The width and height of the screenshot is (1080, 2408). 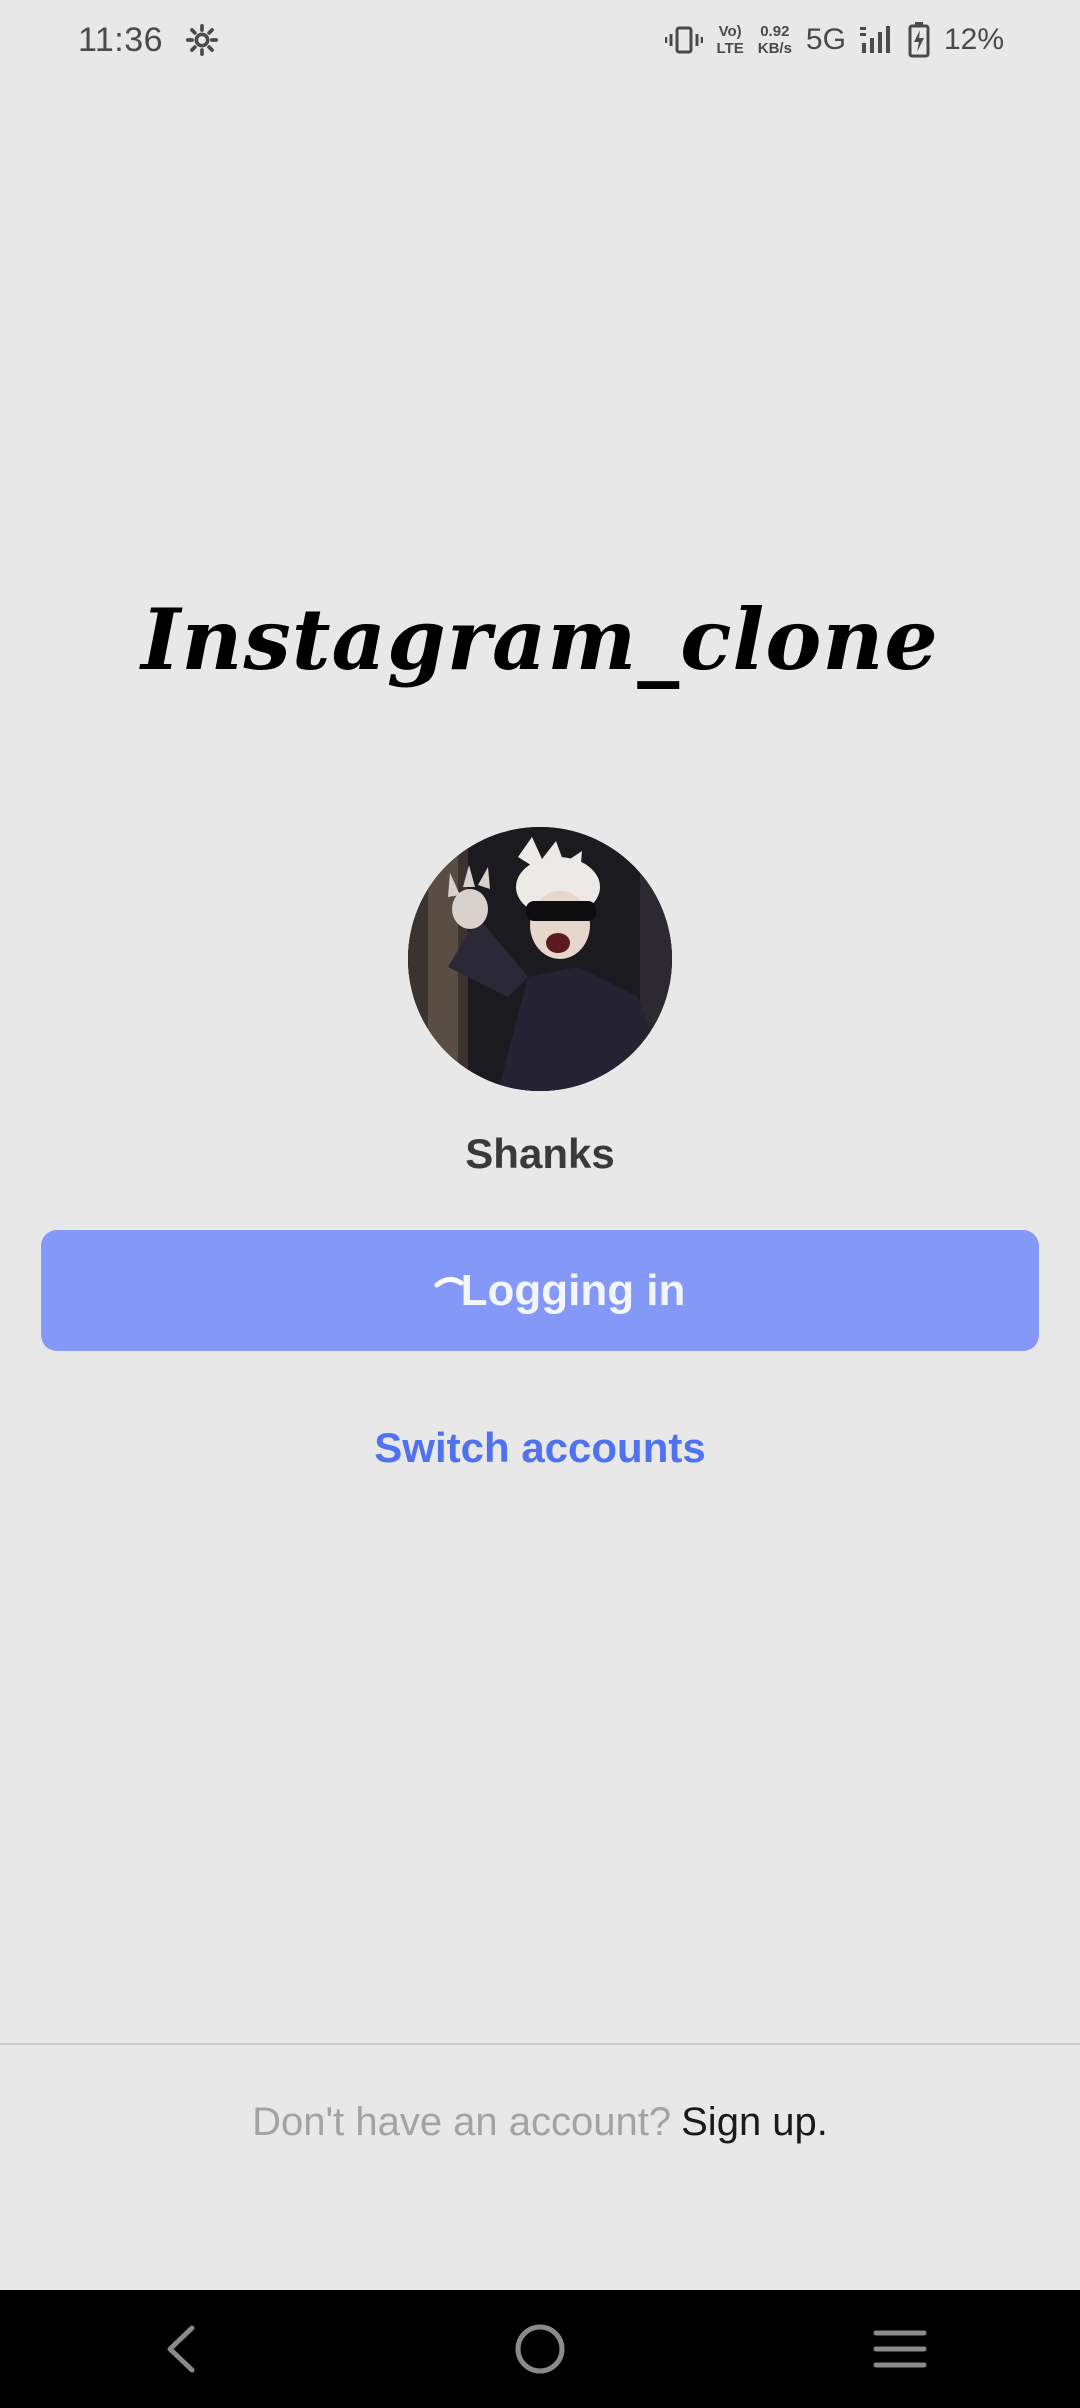 What do you see at coordinates (540, 2044) in the screenshot?
I see `footer-divider` at bounding box center [540, 2044].